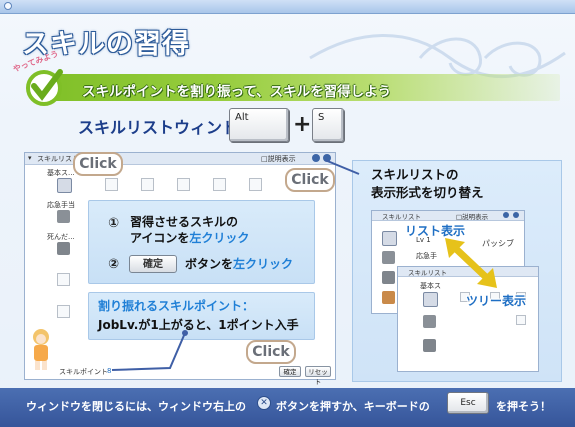 The height and width of the screenshot is (427, 575). I want to click on click-callout-confirm: Click, so click(271, 352).